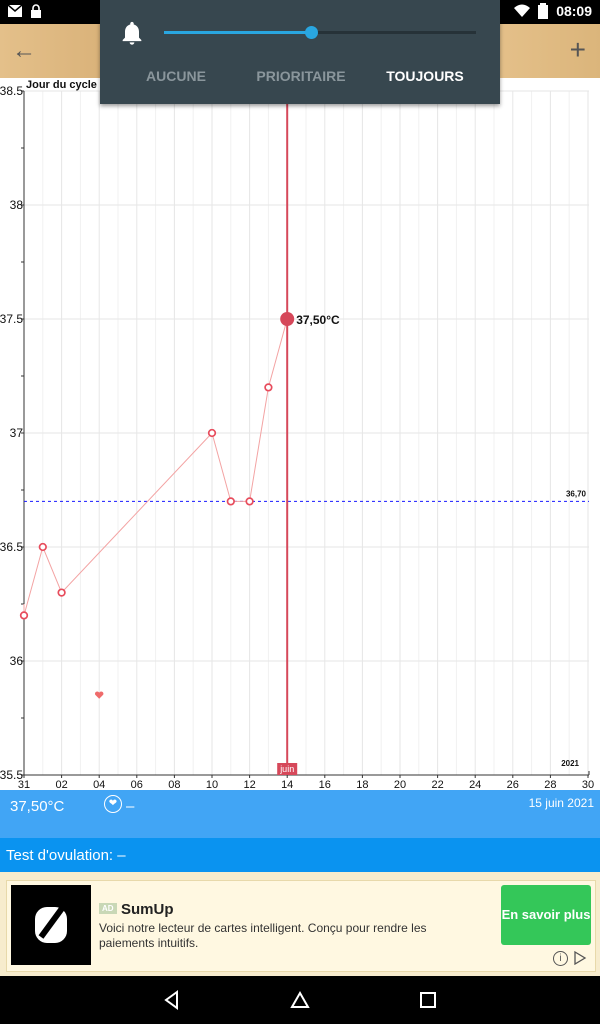  I want to click on battery-icon, so click(543, 11).